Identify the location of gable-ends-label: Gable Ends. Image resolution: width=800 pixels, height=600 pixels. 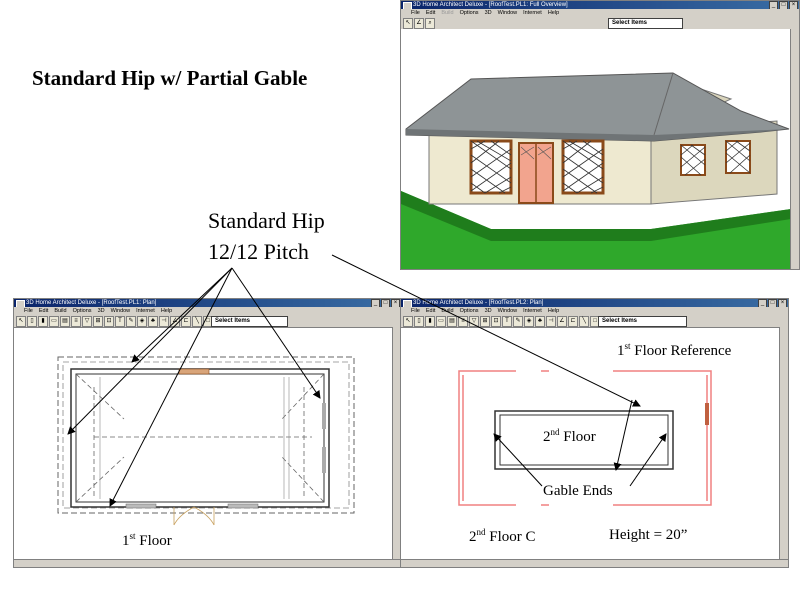
(578, 491).